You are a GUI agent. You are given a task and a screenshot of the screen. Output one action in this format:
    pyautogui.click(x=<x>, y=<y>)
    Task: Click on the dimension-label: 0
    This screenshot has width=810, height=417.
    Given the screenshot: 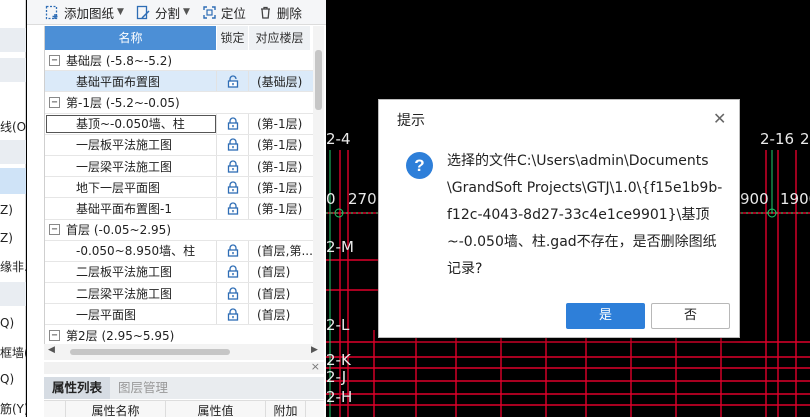 What is the action you would take?
    pyautogui.click(x=331, y=199)
    